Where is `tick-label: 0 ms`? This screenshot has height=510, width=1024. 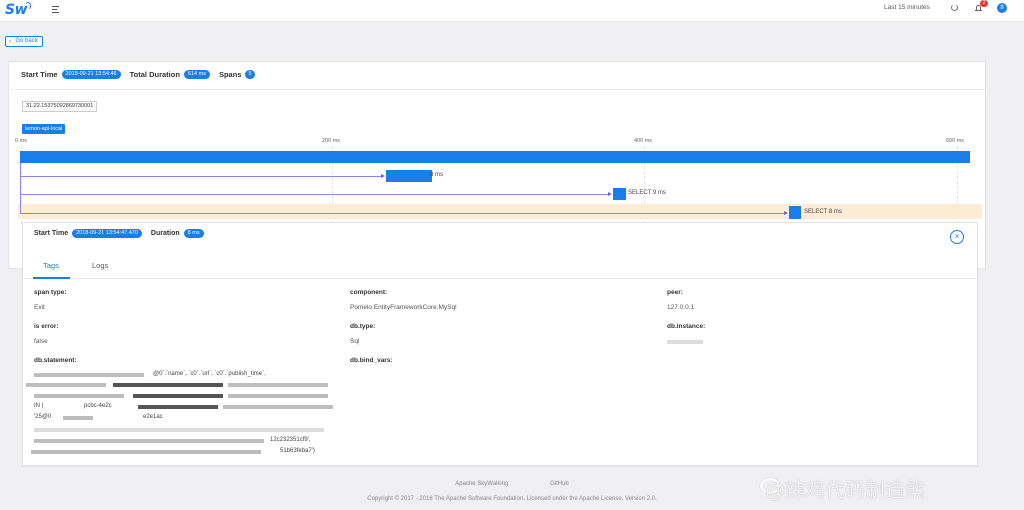
tick-label: 0 ms is located at coordinates (21, 141).